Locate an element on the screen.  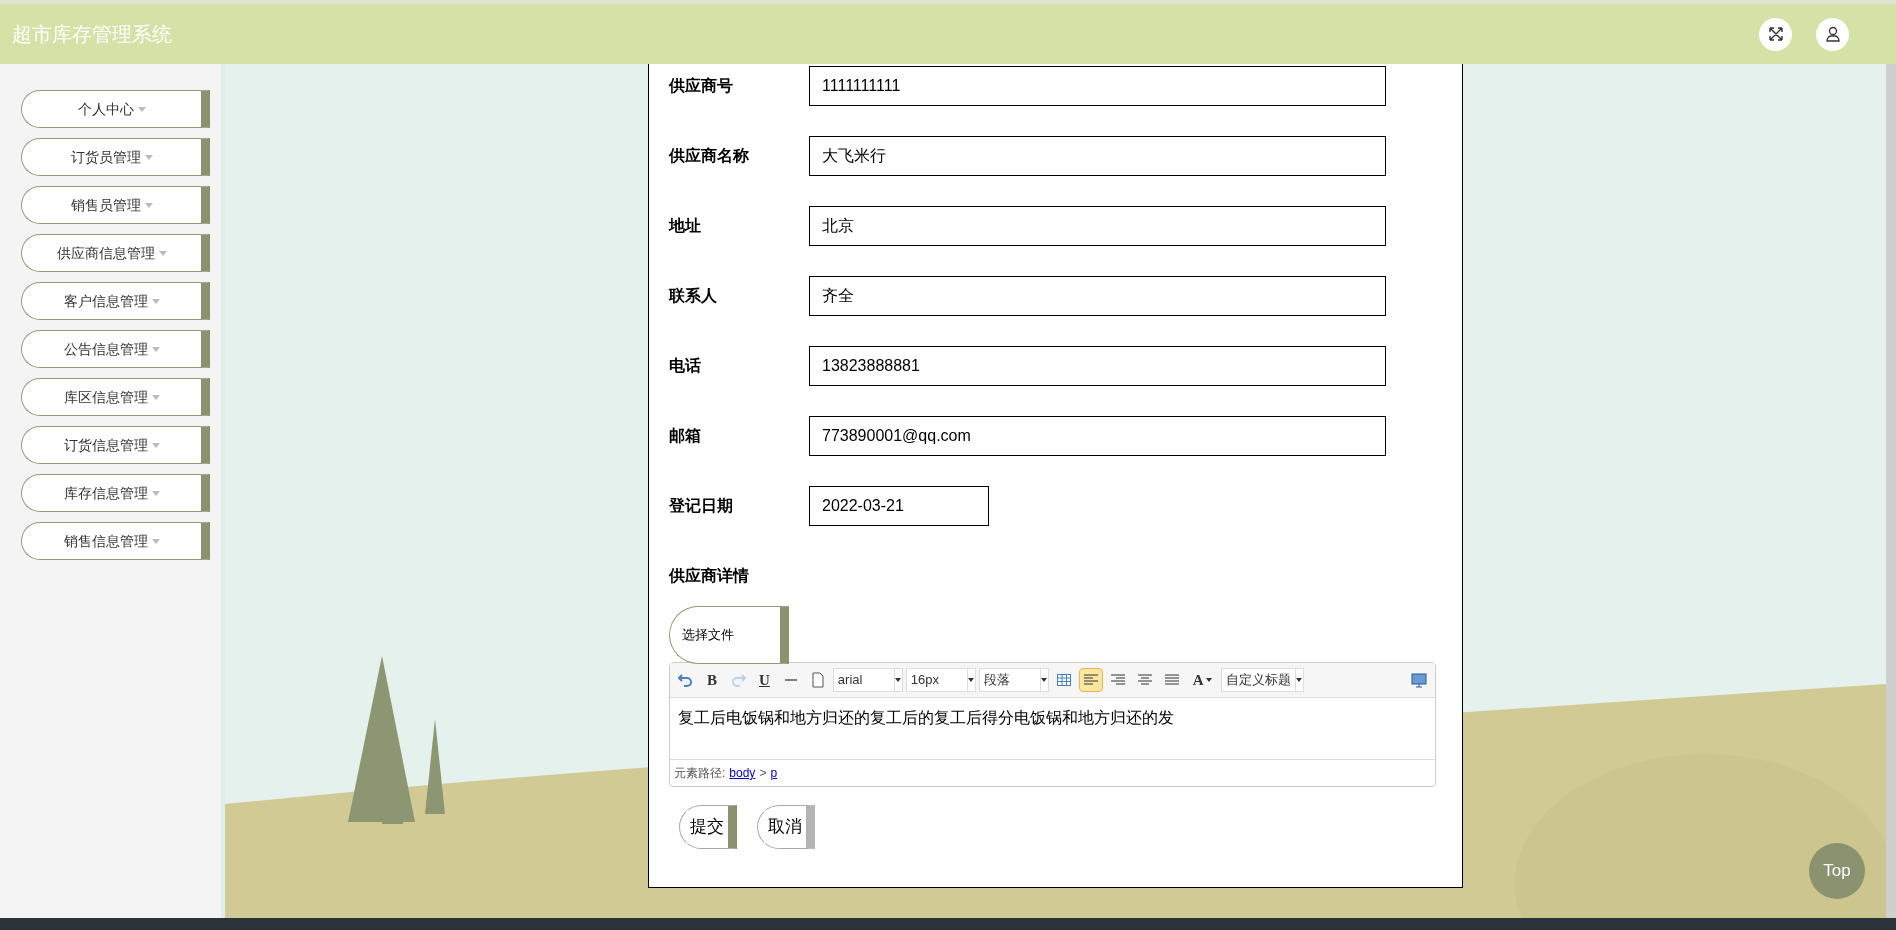
font-color-button: A is located at coordinates (1202, 680).